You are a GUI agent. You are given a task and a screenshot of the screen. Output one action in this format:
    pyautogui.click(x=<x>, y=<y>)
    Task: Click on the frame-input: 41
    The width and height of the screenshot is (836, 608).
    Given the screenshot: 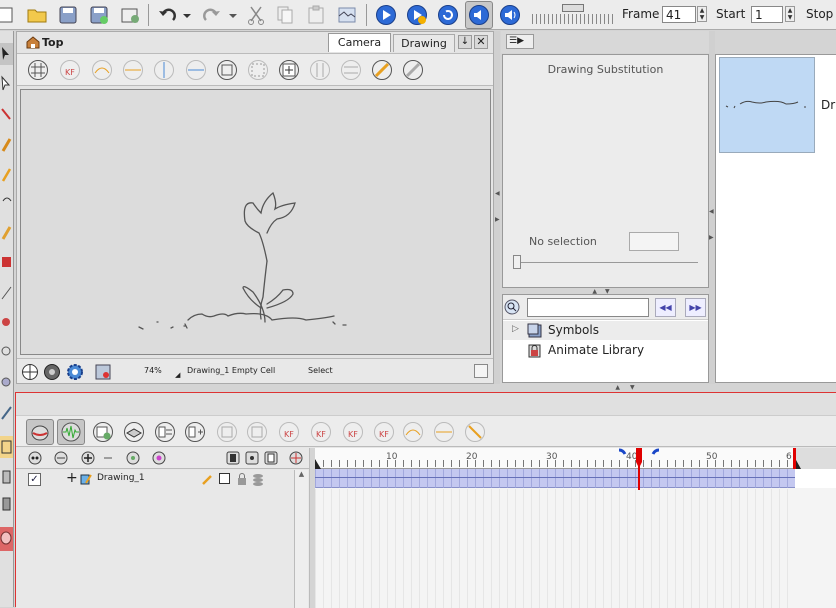 What is the action you would take?
    pyautogui.click(x=679, y=14)
    